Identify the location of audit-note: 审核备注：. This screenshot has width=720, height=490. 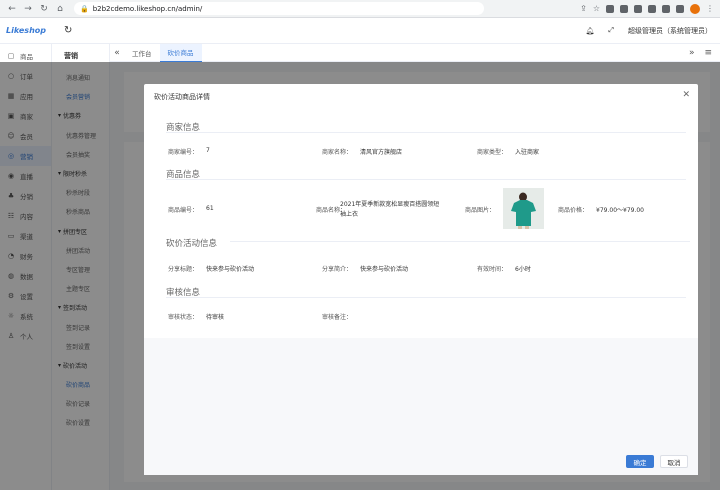
(341, 316).